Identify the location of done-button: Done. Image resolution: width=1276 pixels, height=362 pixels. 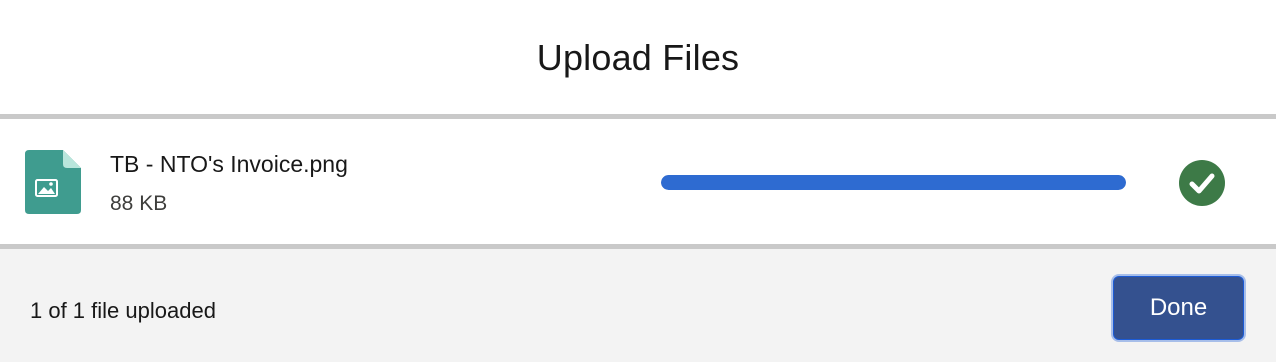
(1178, 308).